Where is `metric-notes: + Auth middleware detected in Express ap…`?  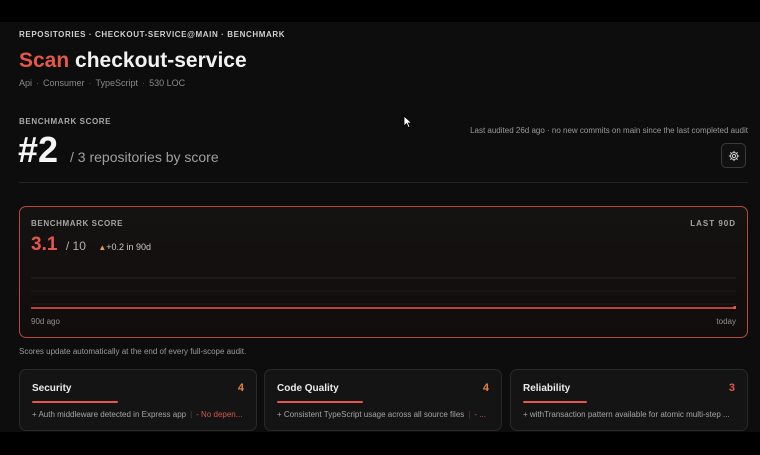
metric-notes: + Auth middleware detected in Express ap… is located at coordinates (139, 414).